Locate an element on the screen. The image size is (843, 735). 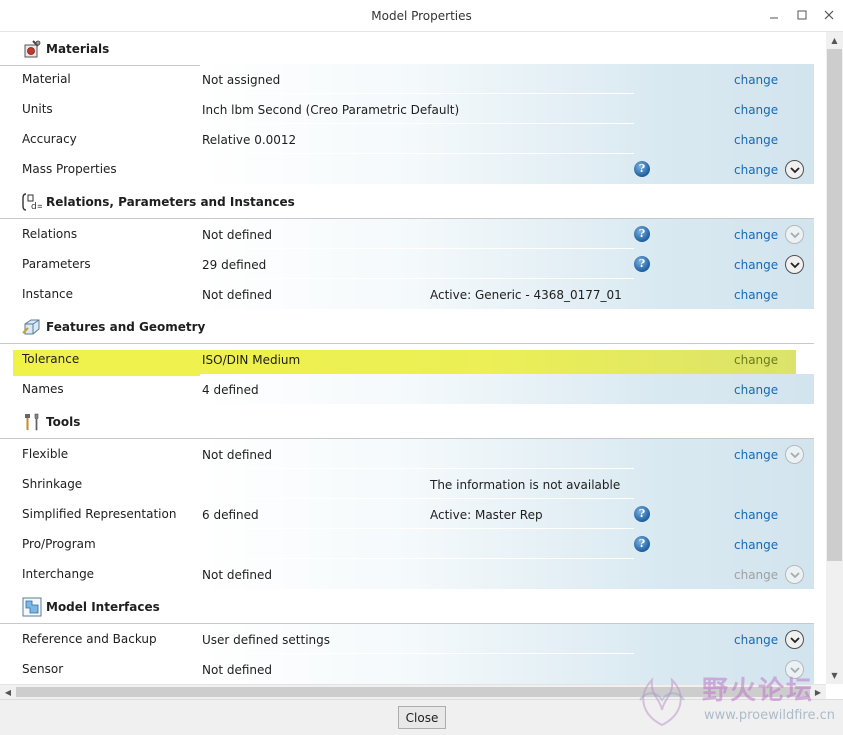
row-pro-program: Pro/Program ? change is located at coordinates (407, 544).